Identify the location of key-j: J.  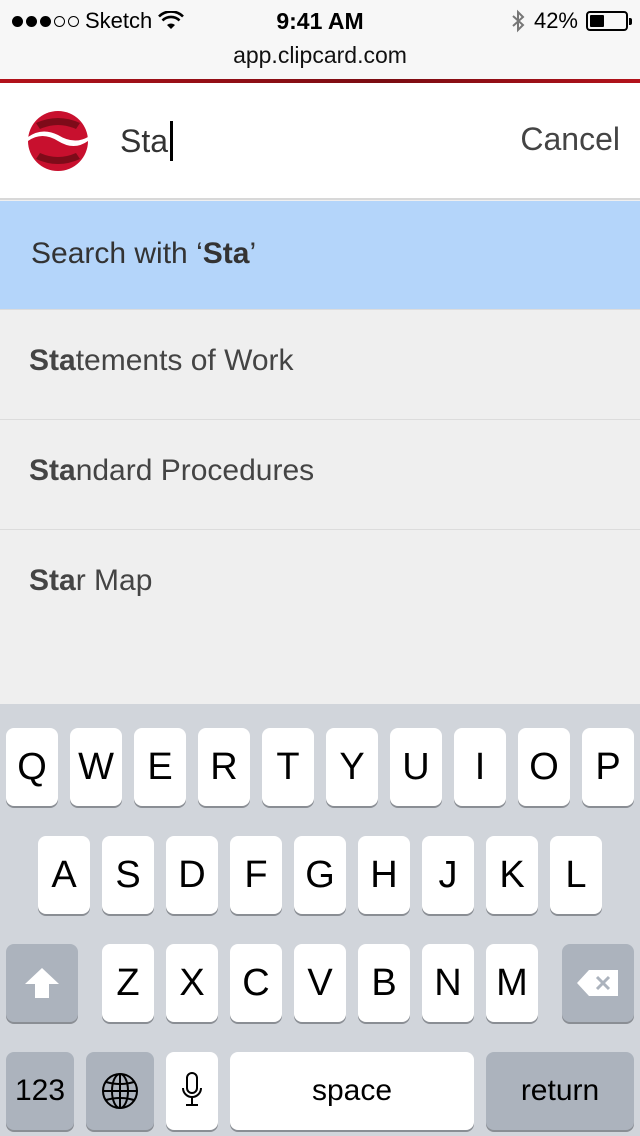
(448, 875).